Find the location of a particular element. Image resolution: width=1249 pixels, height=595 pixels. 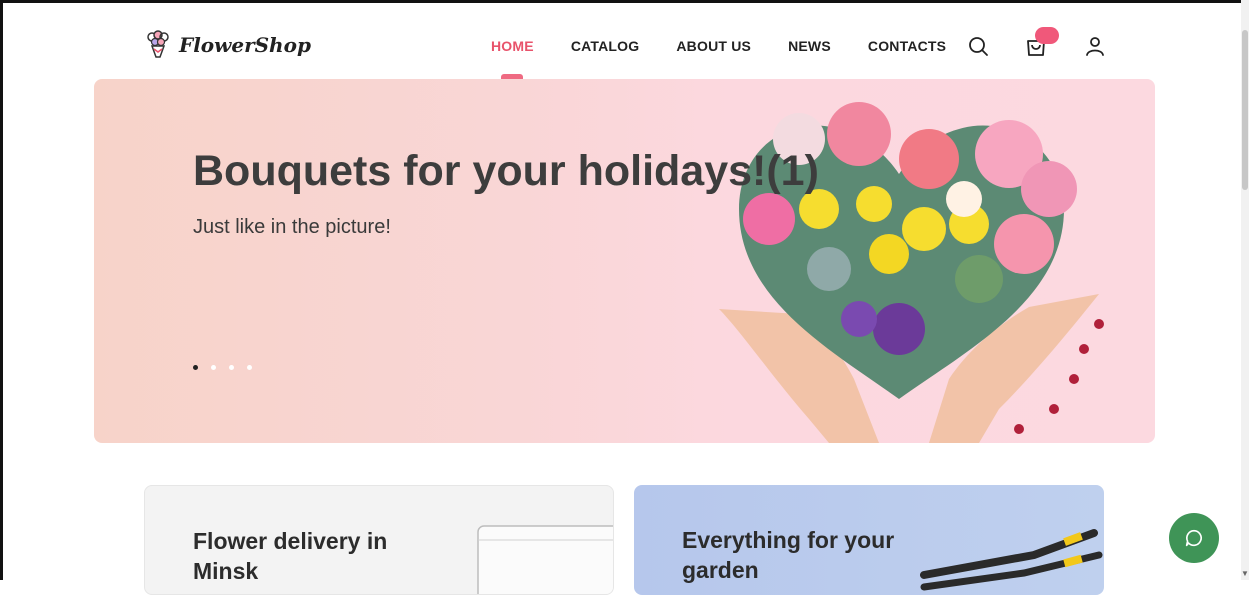

promo-card-title: Everything for your garden is located at coordinates (788, 555).